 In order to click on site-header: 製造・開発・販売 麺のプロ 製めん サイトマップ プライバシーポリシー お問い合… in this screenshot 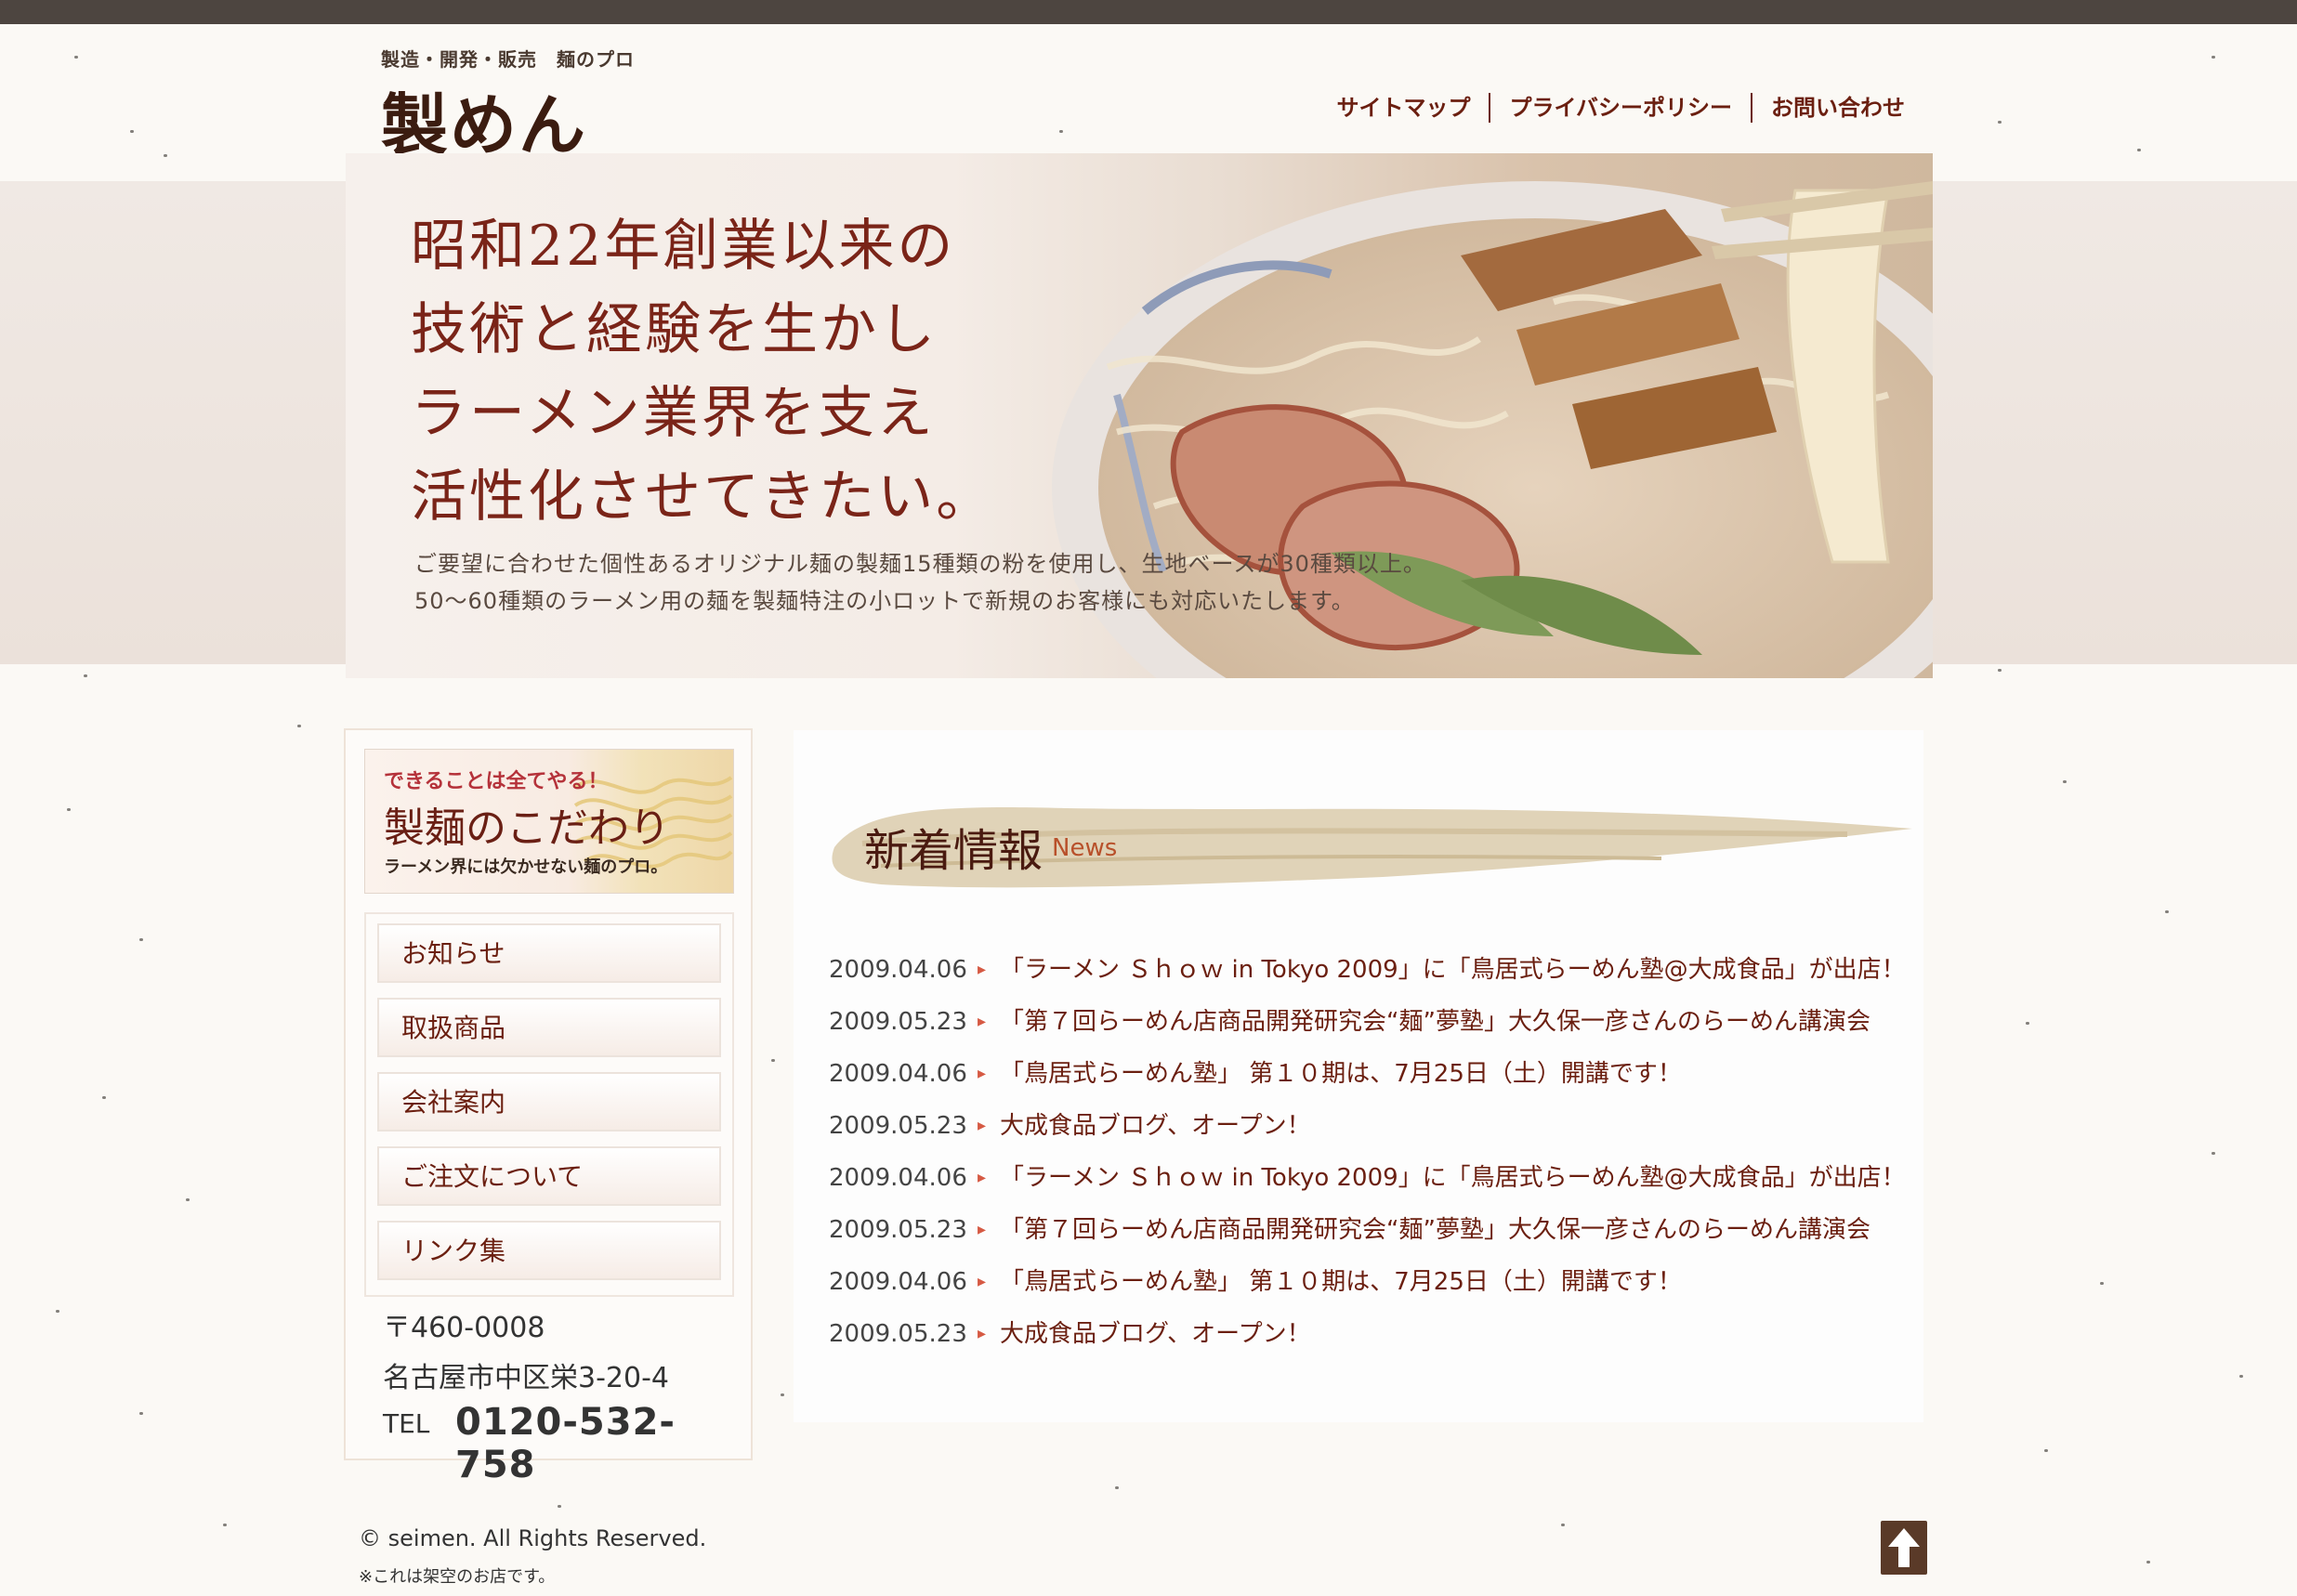, I will do `click(1133, 100)`.